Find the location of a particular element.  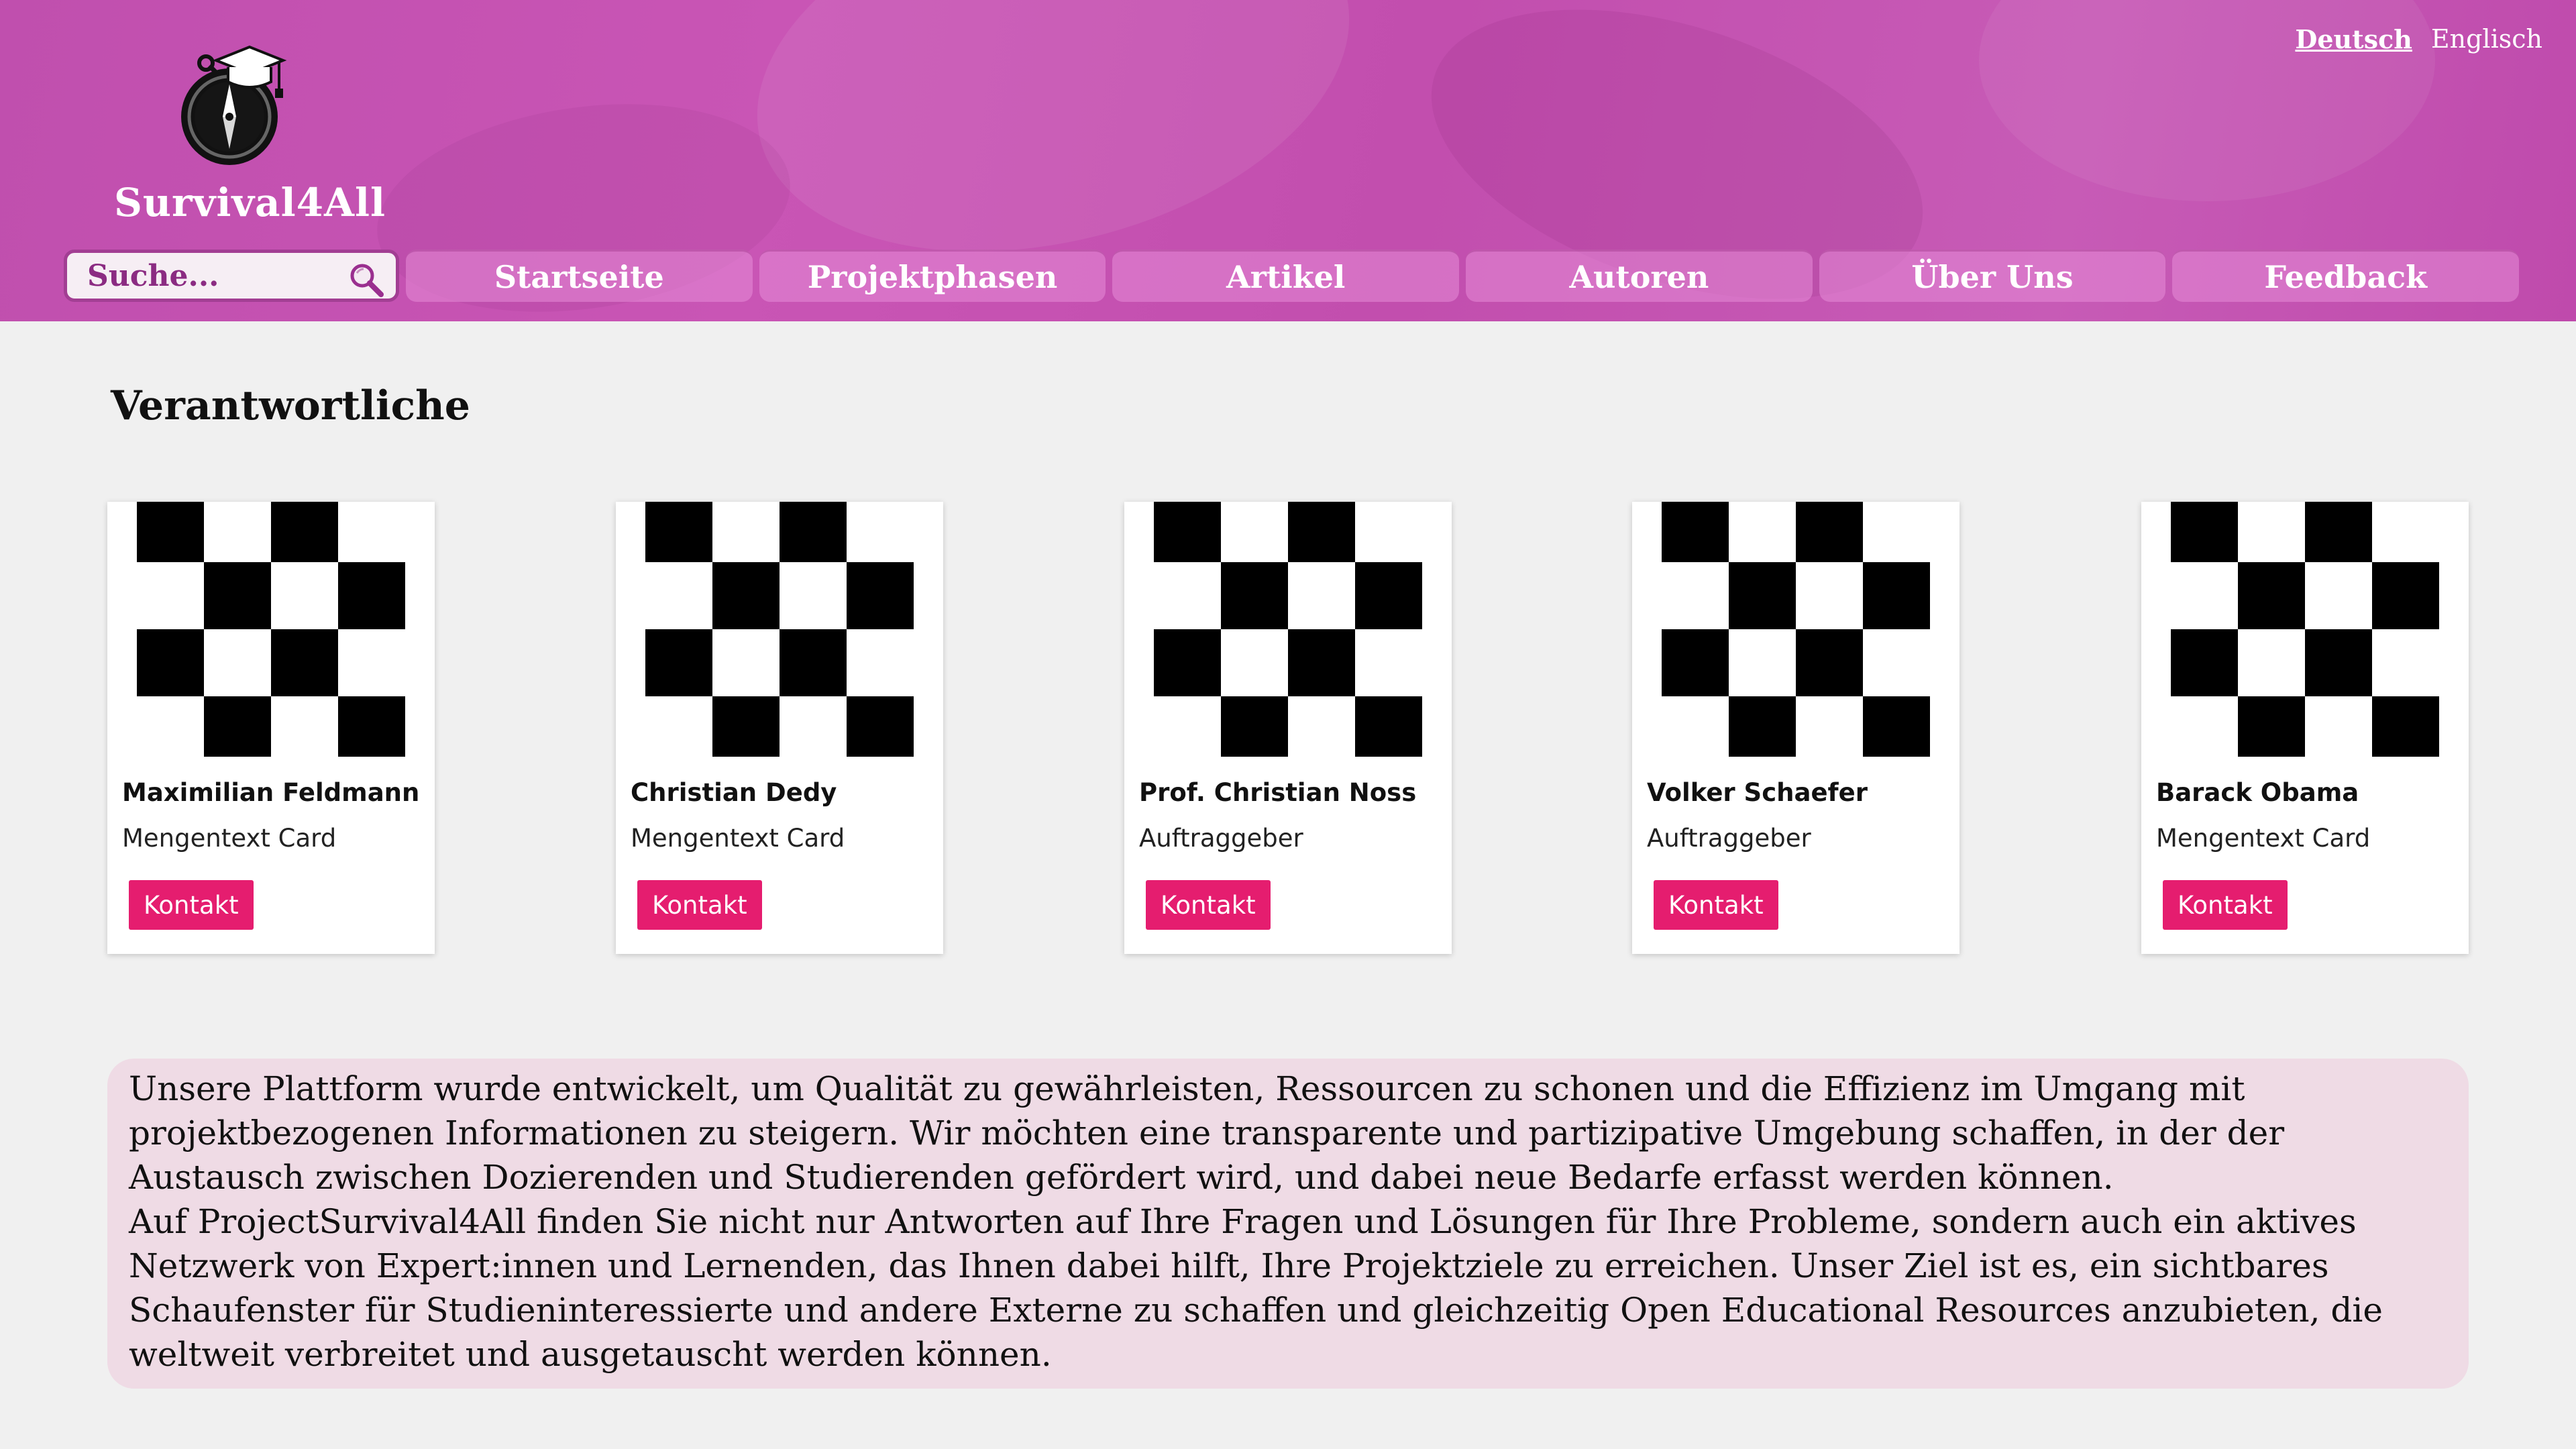

person-name: Volker Schaefer is located at coordinates (1757, 792).